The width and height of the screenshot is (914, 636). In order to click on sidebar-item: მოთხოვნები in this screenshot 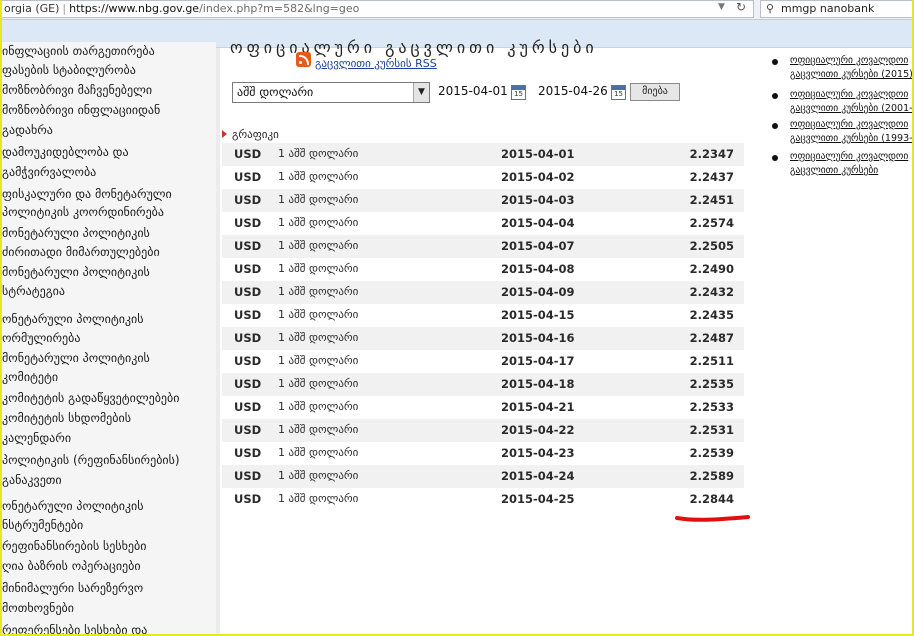, I will do `click(109, 608)`.